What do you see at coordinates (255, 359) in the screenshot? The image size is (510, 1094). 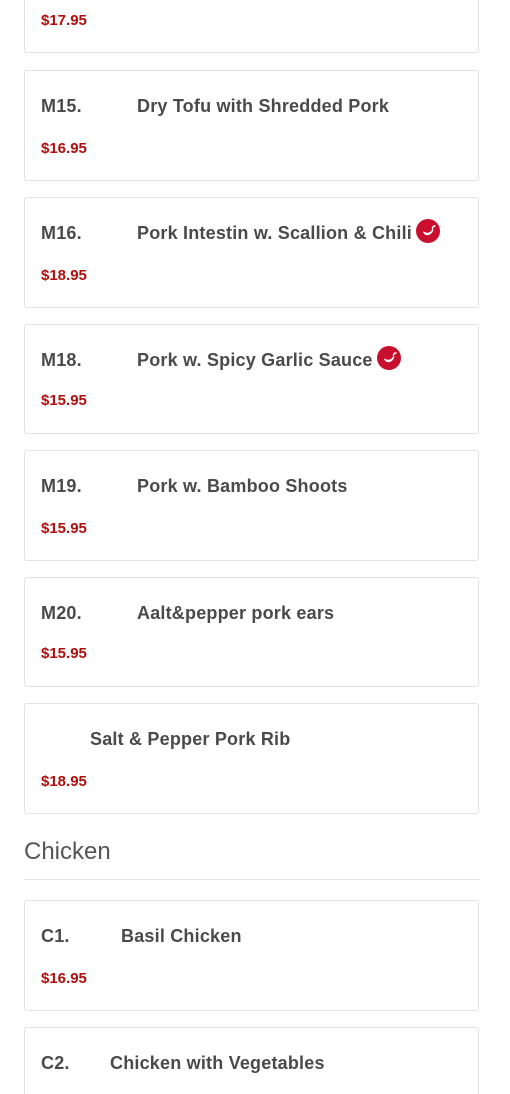 I see `item-name: Pork w. Spicy Garlic Sauce` at bounding box center [255, 359].